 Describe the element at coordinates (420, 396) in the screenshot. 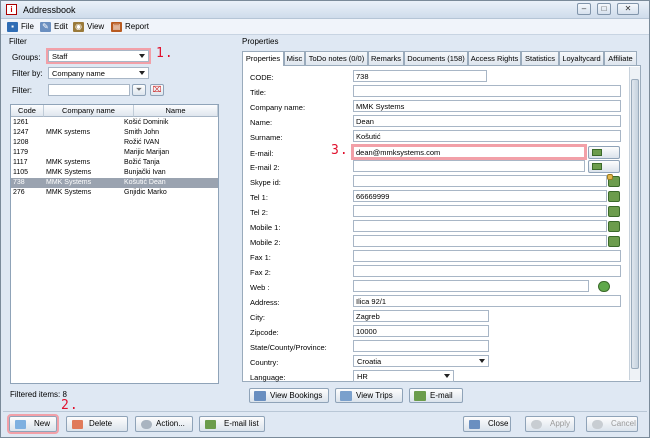

I see `email-icon` at that location.